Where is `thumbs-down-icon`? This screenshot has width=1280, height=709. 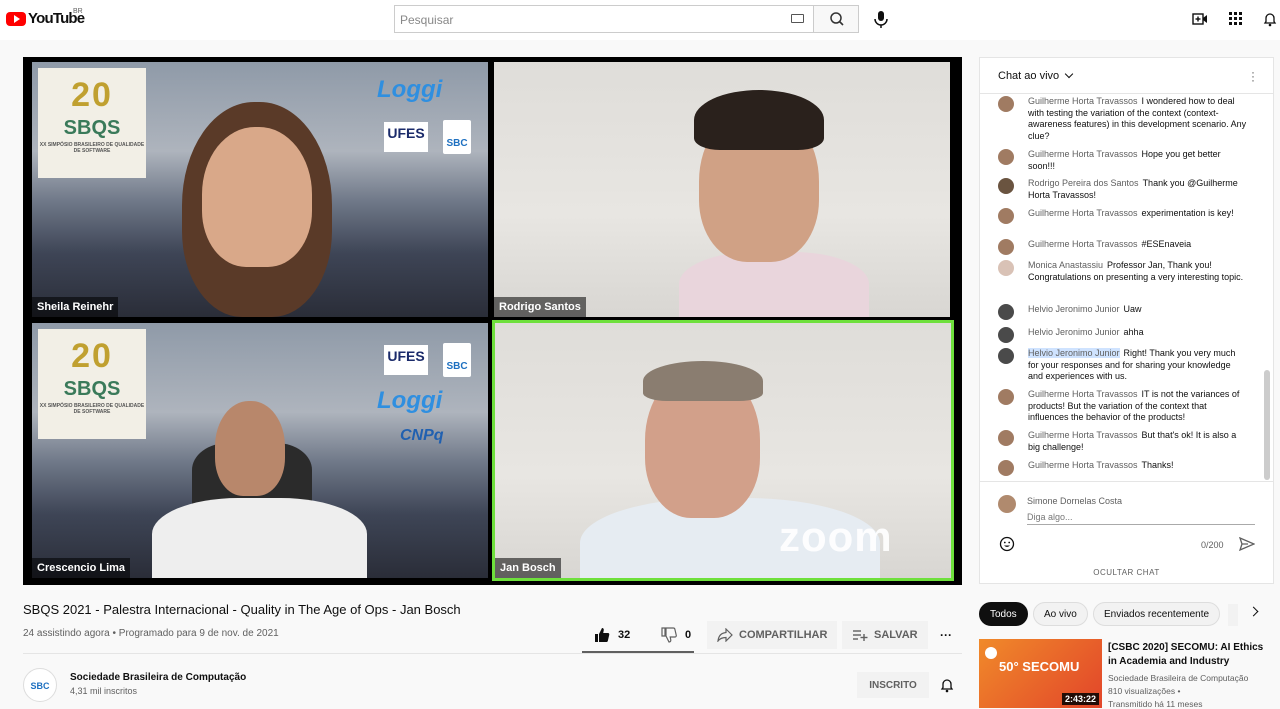 thumbs-down-icon is located at coordinates (669, 635).